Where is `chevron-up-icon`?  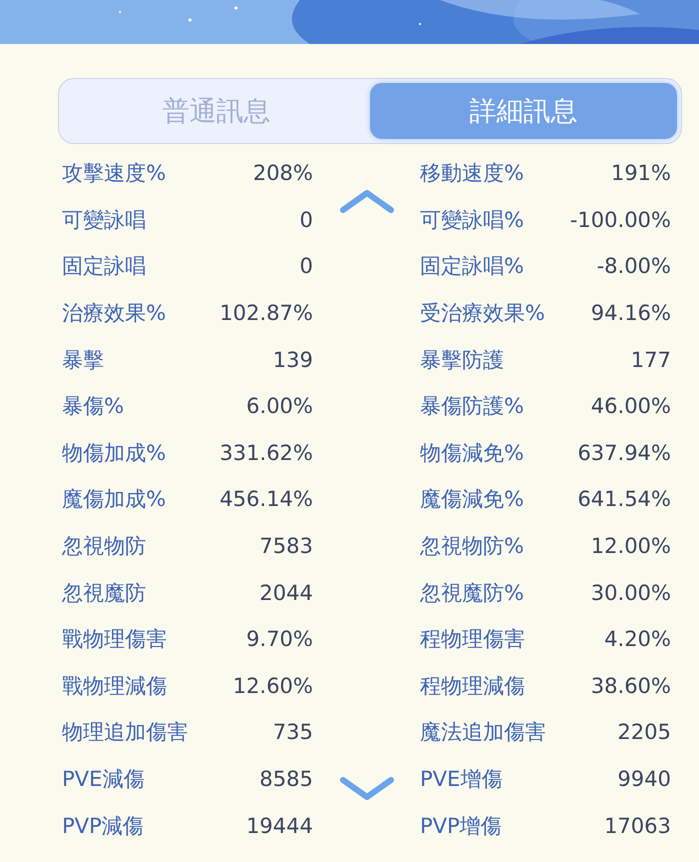 chevron-up-icon is located at coordinates (366, 201).